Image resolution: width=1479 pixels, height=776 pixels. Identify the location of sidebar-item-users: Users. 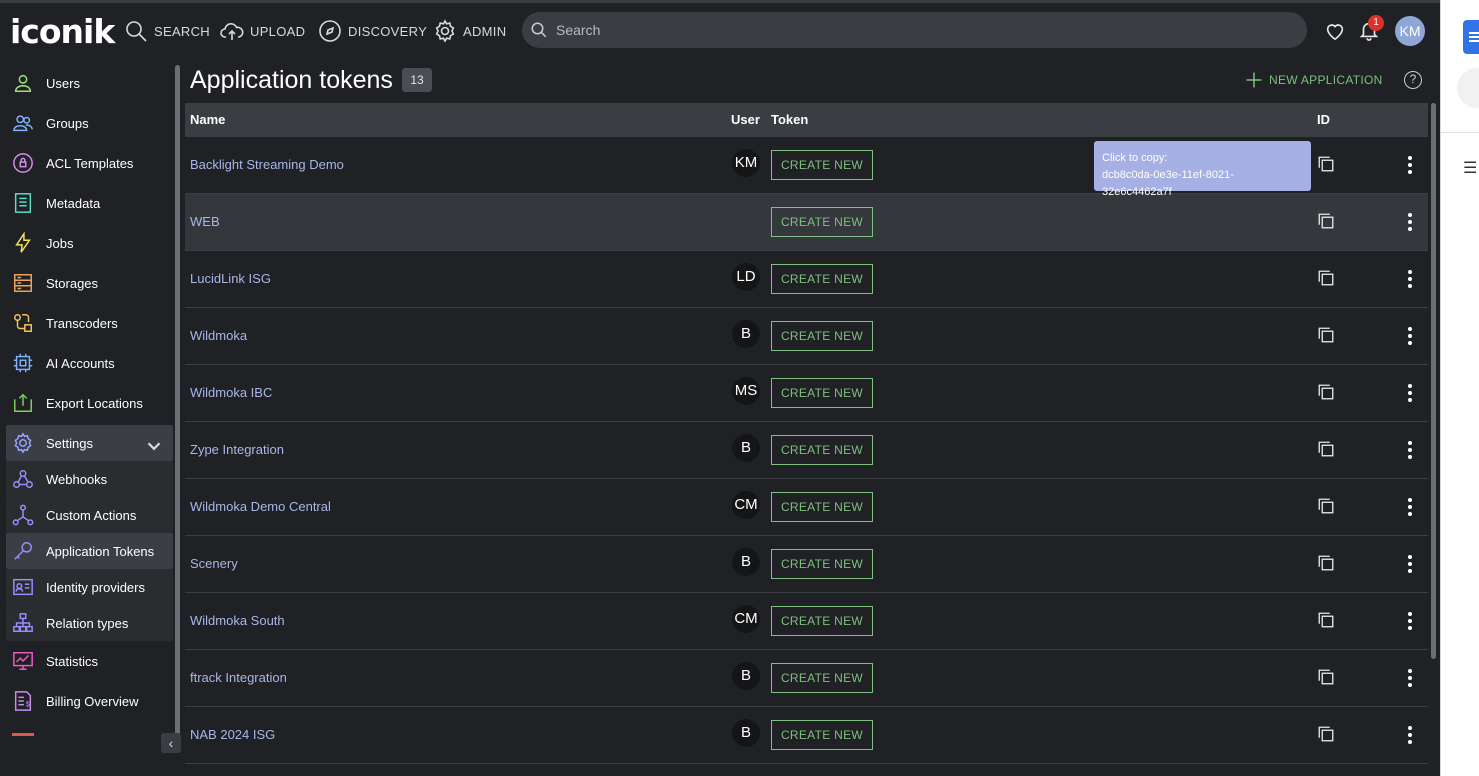
(89, 83).